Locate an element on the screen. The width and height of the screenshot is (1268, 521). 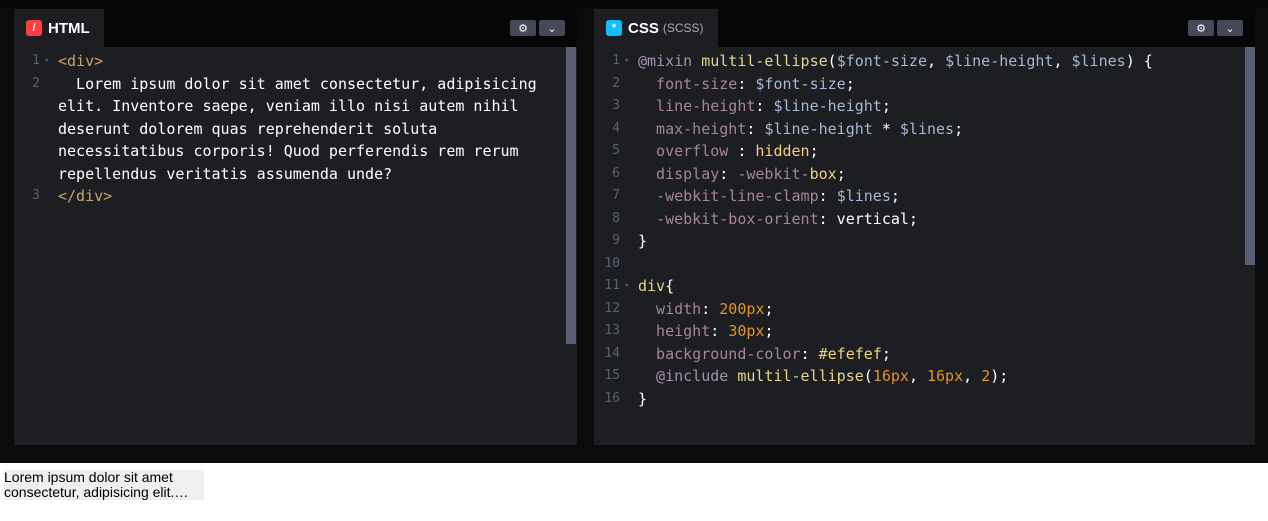
code-line: 12 width: 200px; is located at coordinates (924, 309).